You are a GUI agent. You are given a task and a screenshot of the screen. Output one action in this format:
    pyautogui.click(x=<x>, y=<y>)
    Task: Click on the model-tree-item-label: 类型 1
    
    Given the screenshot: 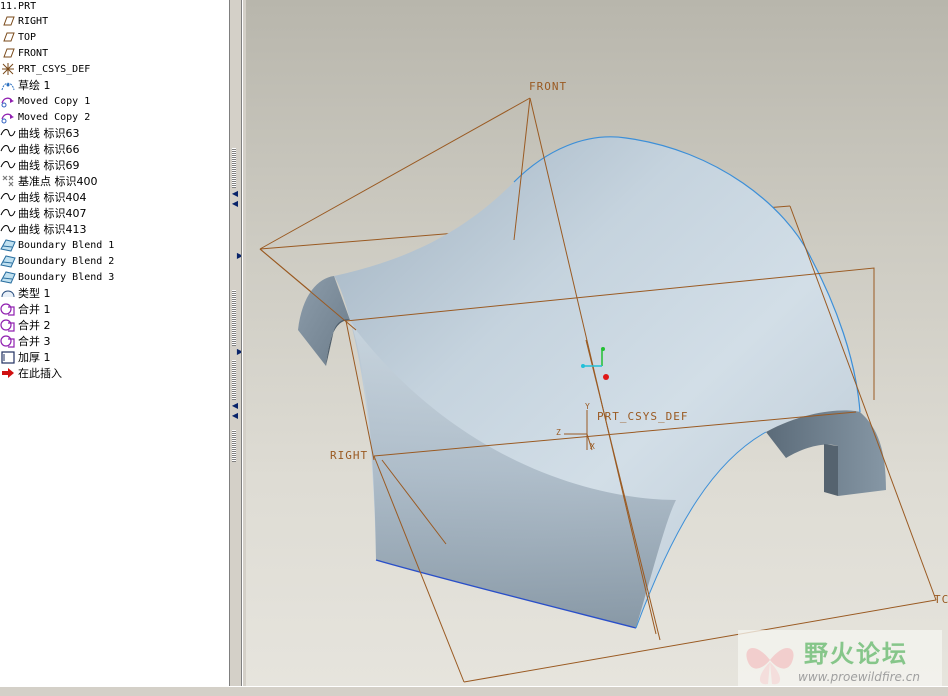 What is the action you would take?
    pyautogui.click(x=34, y=293)
    